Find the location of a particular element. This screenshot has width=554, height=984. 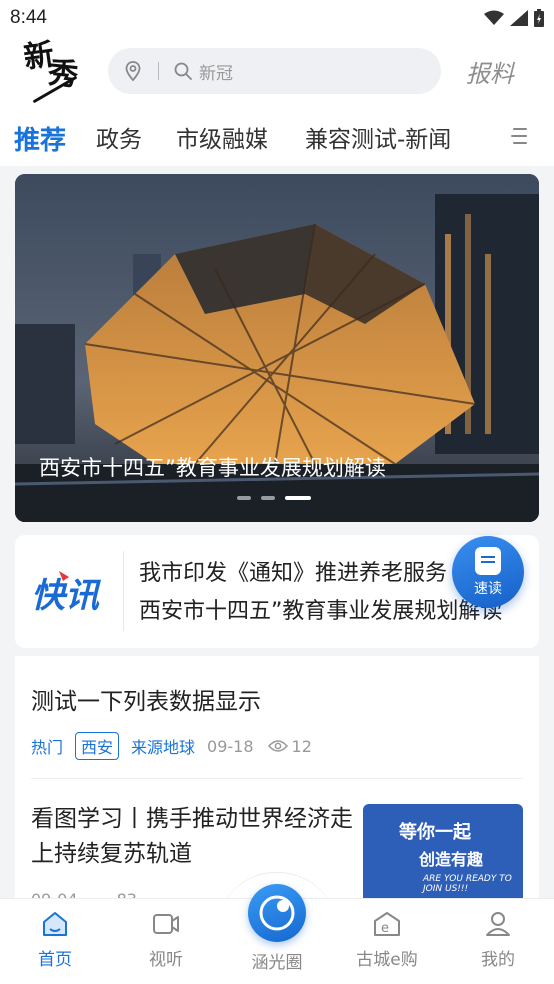

news-item-thumbnail: 等你一起 创造有趣 ARE YOU READY TO JOIN US!!! is located at coordinates (443, 854).